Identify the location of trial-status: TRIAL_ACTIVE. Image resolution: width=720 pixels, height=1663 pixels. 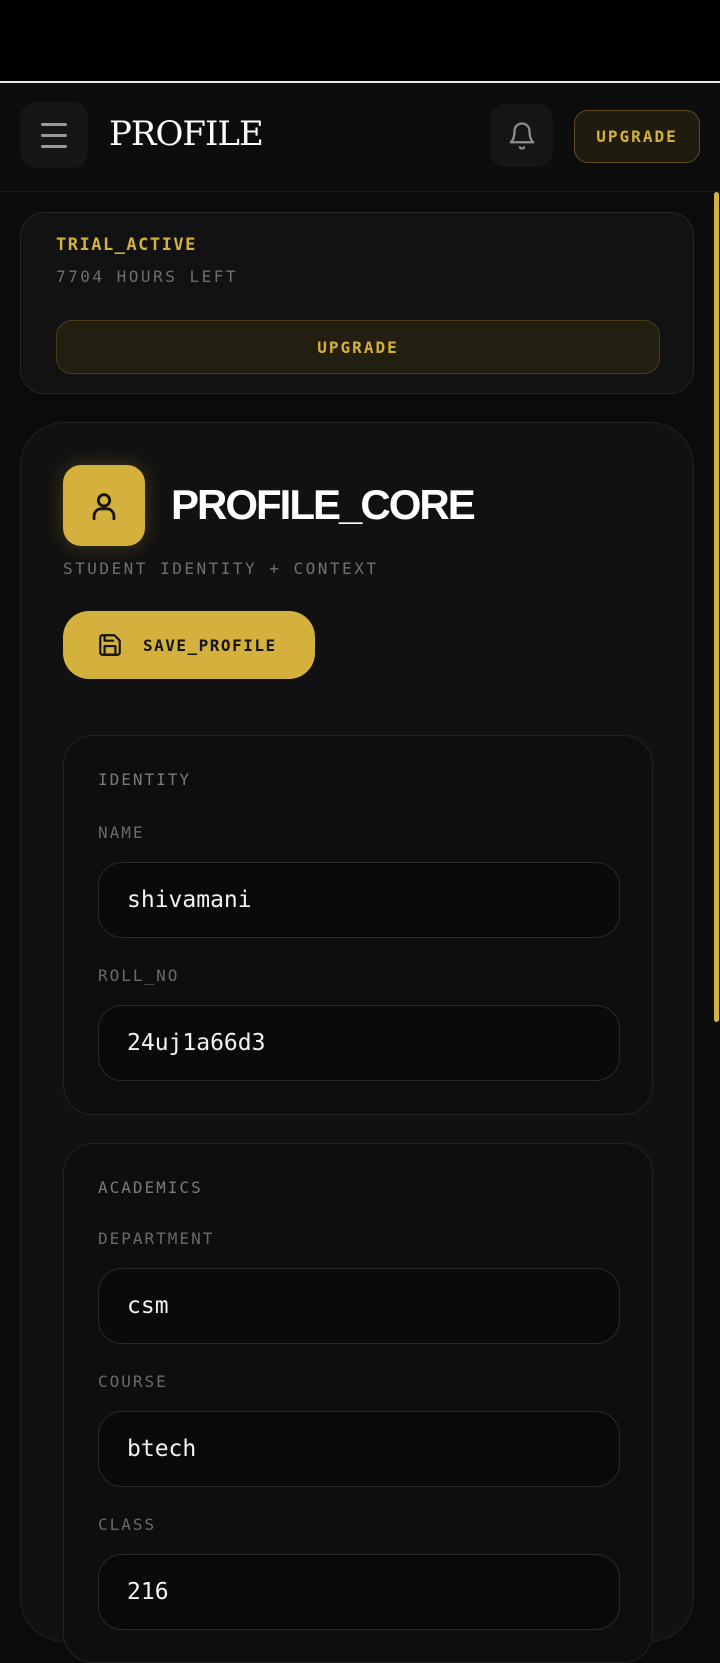
(126, 245).